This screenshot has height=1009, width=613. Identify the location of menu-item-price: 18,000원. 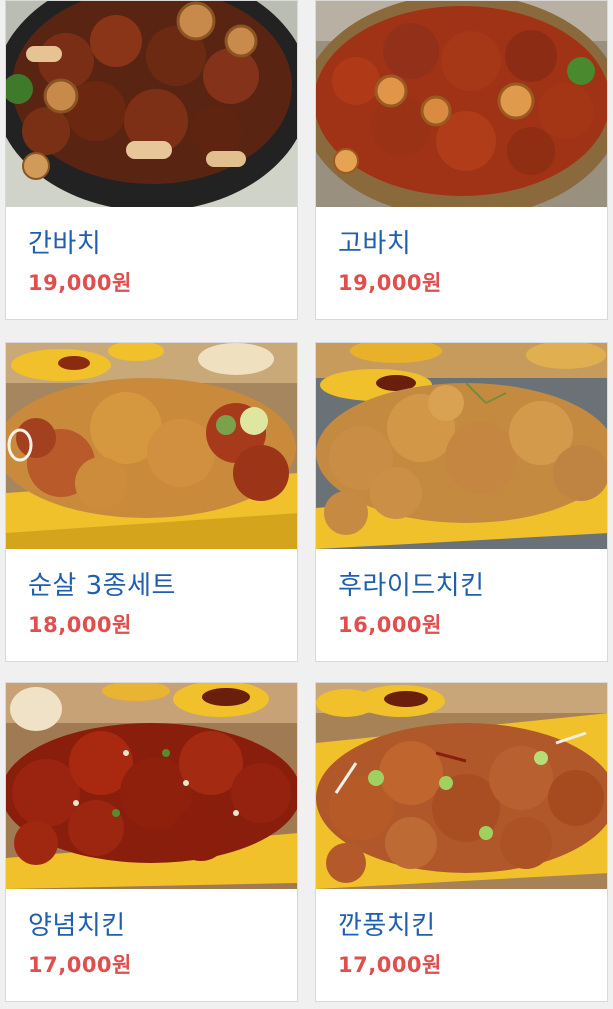
(80, 625).